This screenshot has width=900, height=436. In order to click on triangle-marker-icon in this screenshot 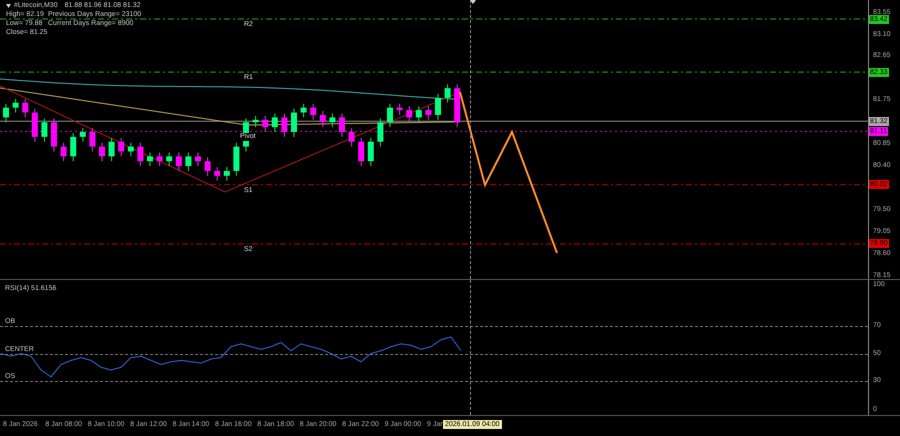, I will do `click(473, 2)`.